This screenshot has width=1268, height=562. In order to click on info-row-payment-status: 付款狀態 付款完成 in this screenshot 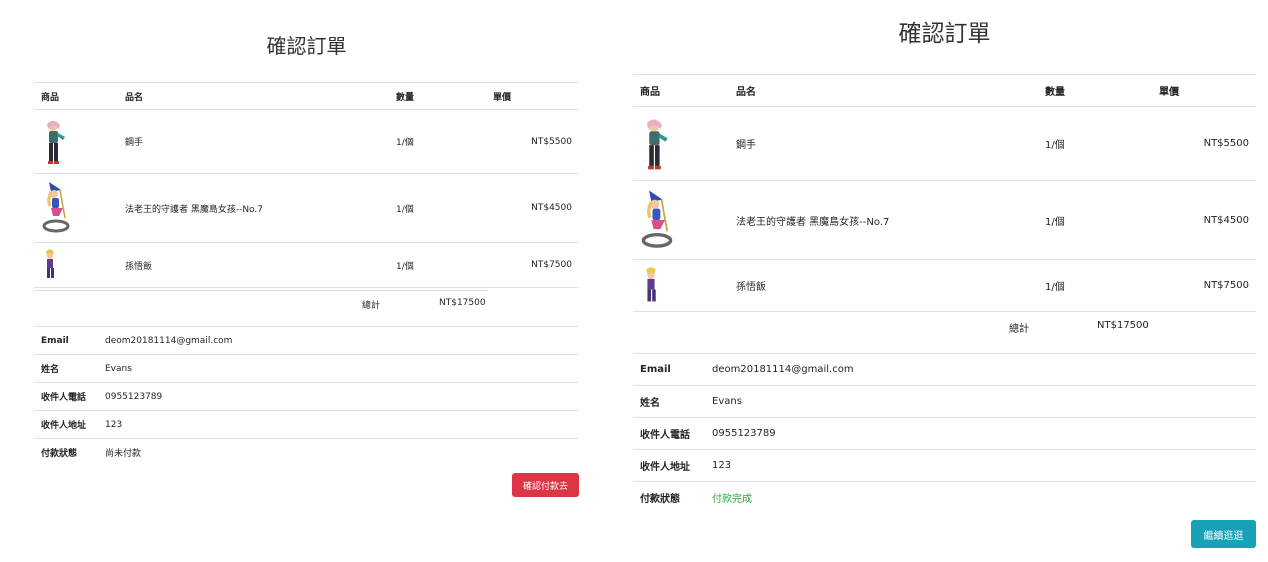, I will do `click(944, 498)`.